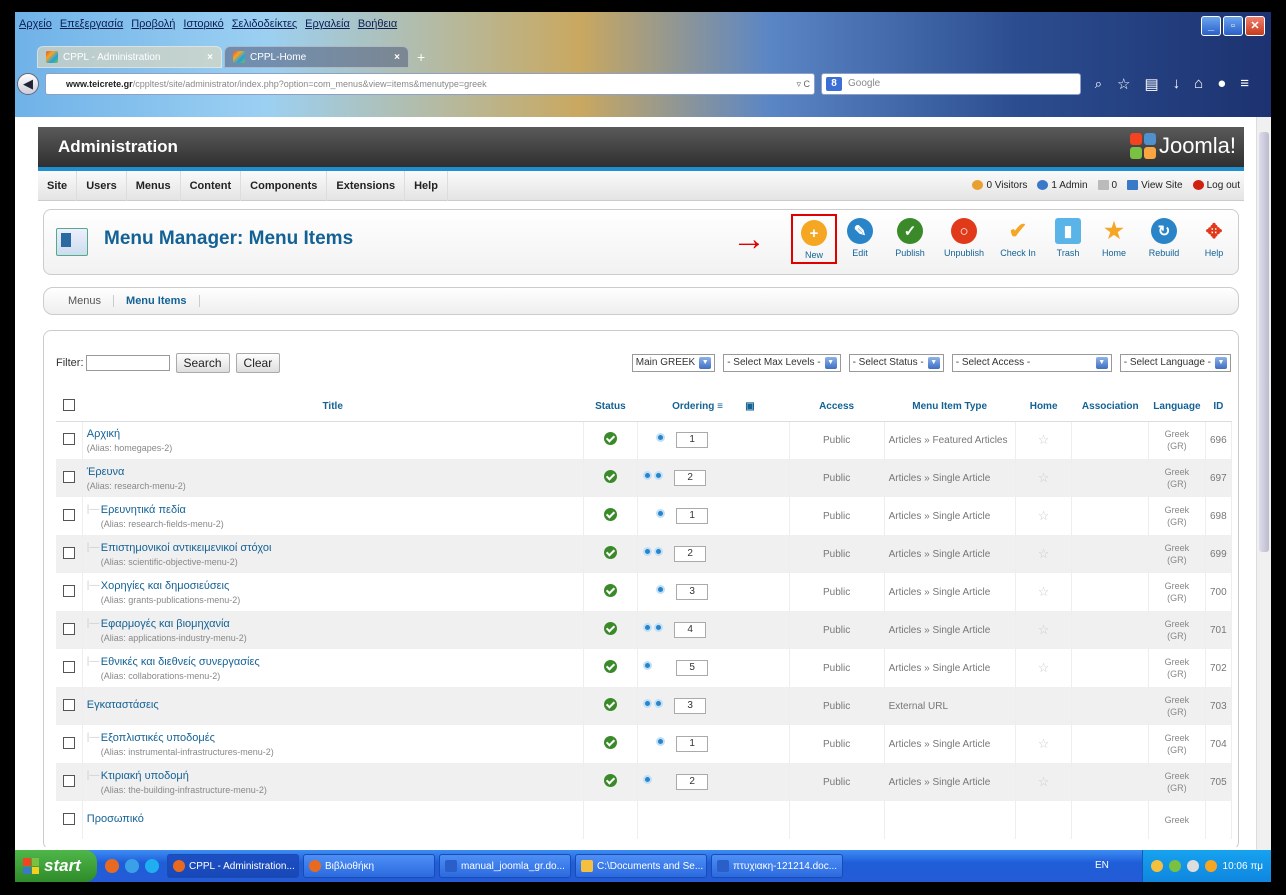 The image size is (1286, 895). I want to click on logout-link: Log out, so click(1216, 186).